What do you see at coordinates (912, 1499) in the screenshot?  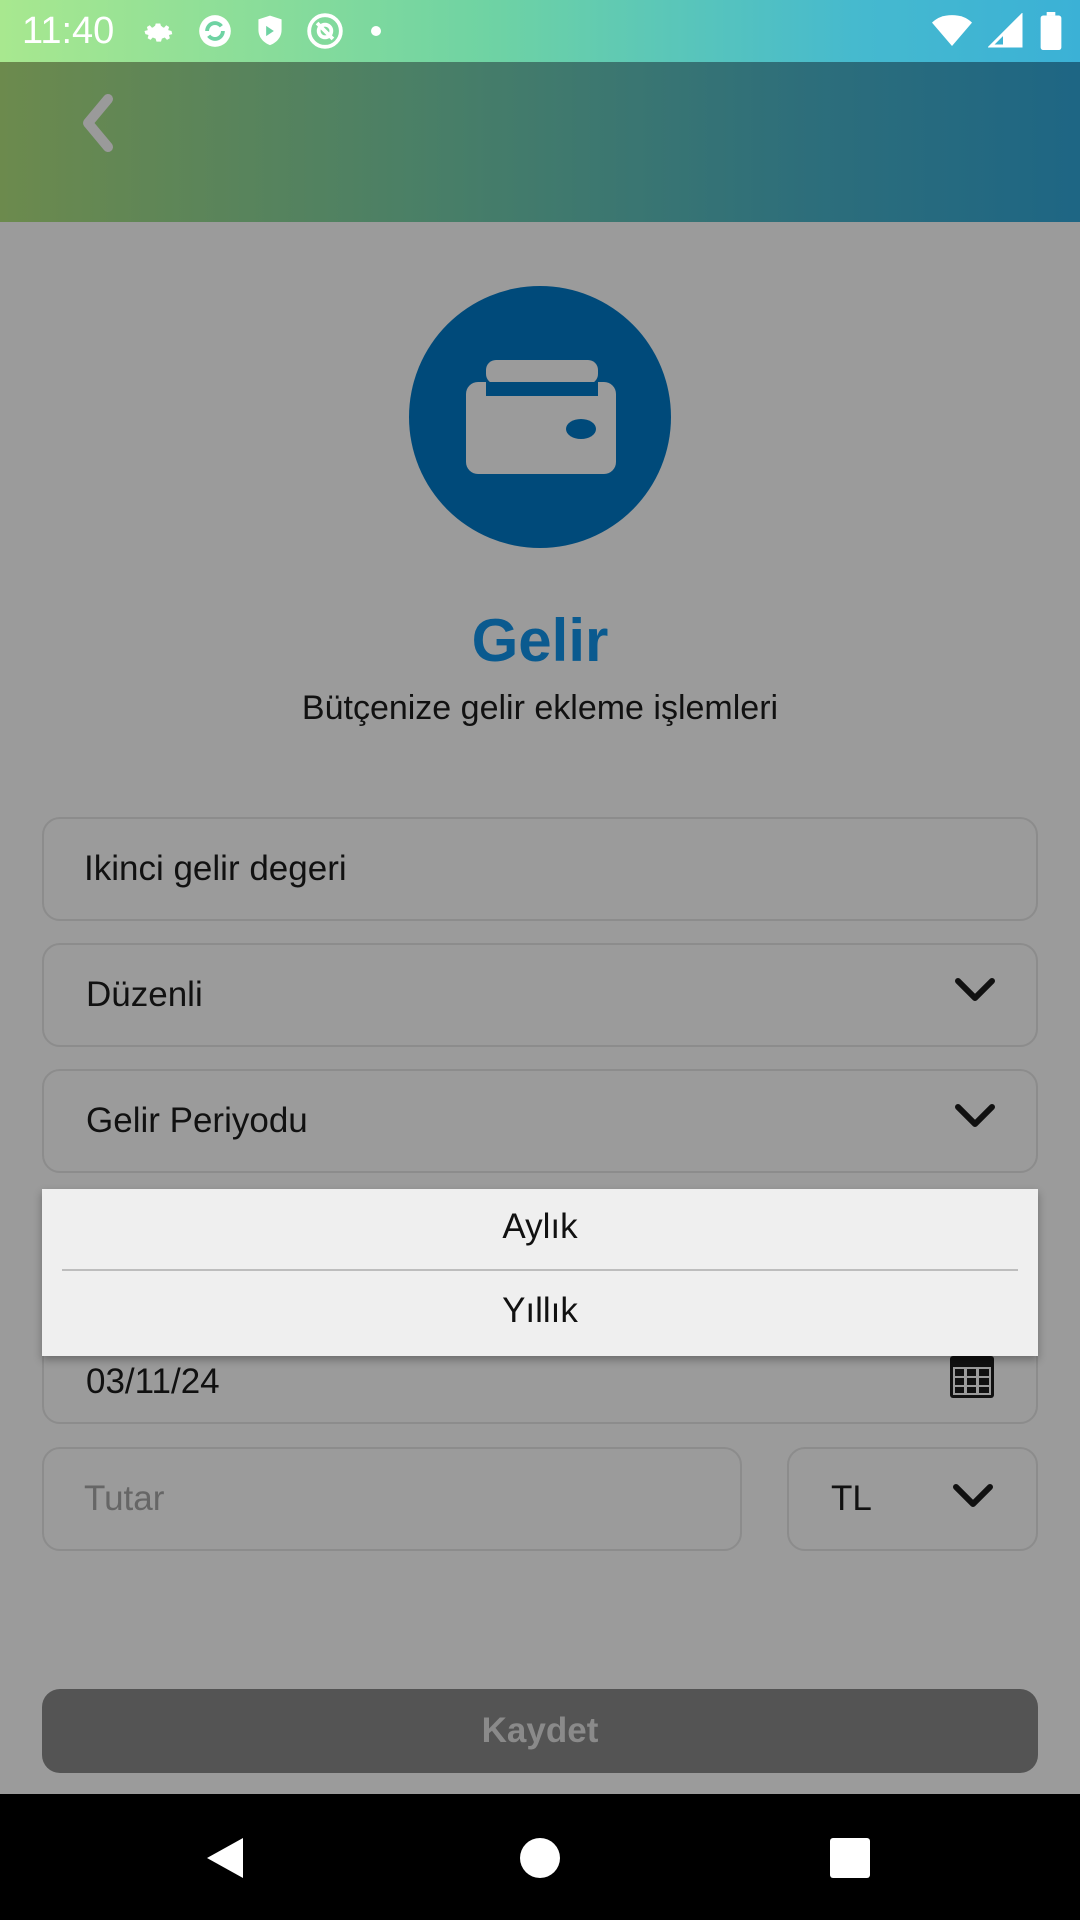 I see `currency-select: TL` at bounding box center [912, 1499].